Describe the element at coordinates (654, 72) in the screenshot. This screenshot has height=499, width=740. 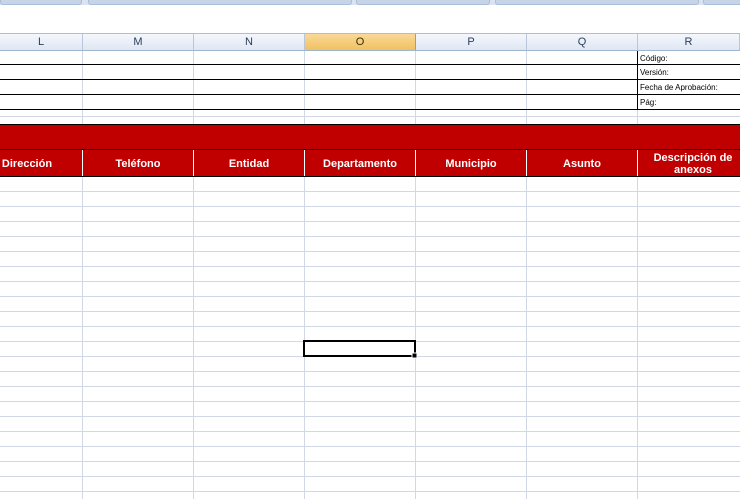
I see `version-label: Versión:` at that location.